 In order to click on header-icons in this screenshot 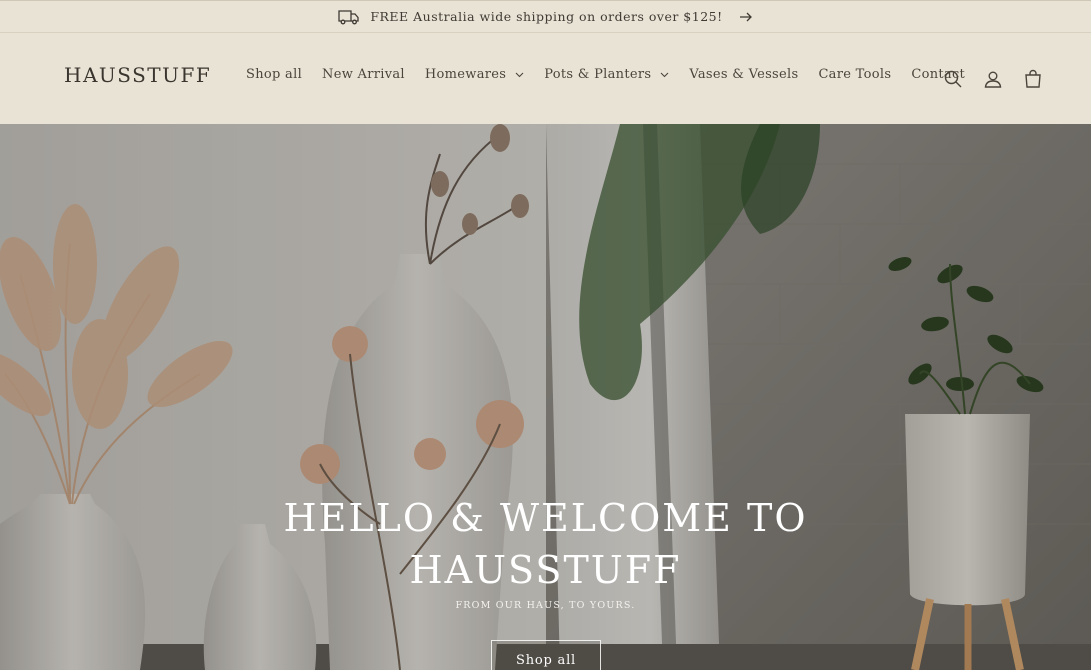, I will do `click(993, 79)`.